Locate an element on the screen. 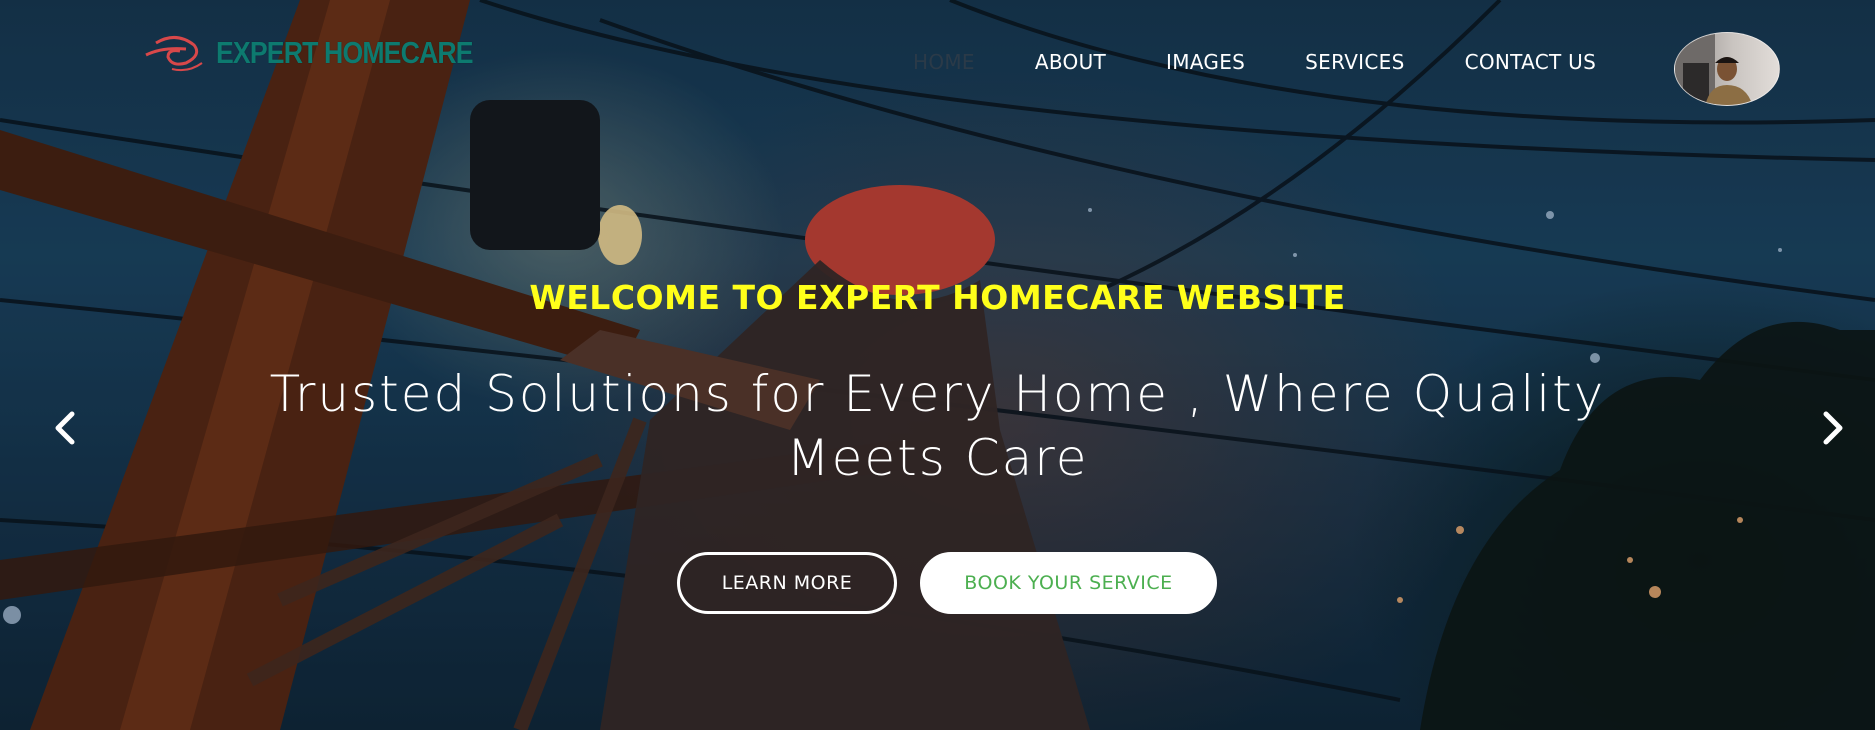  user-photo is located at coordinates (1714, 69).